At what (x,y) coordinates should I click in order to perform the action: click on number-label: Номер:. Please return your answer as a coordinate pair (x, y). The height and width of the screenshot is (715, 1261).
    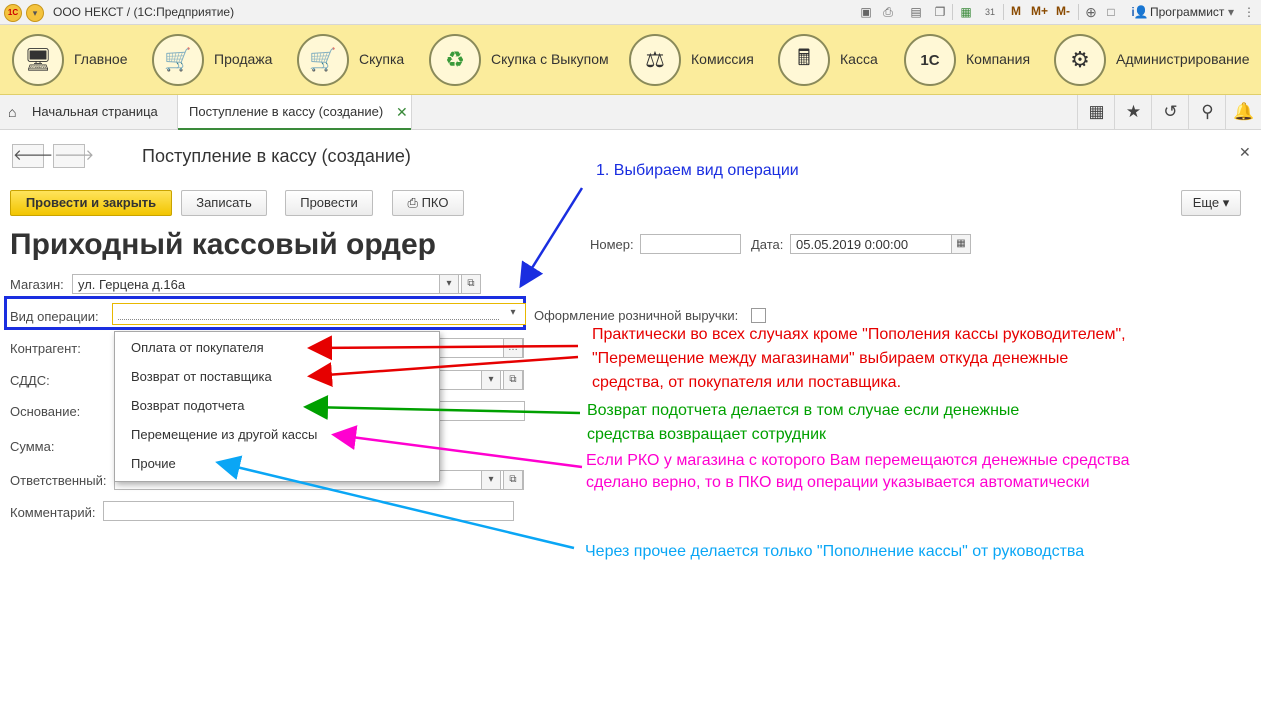
    Looking at the image, I should click on (612, 244).